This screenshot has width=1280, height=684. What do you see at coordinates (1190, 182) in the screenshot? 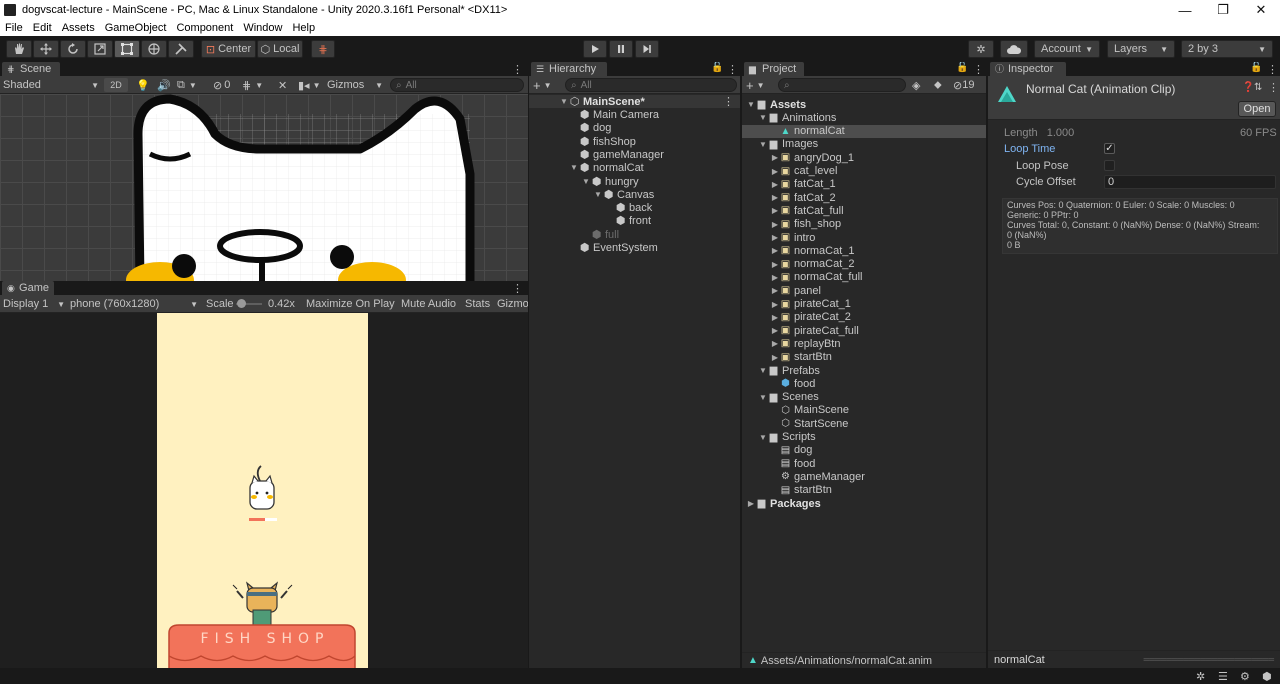
I see `cycle-offset-field: 0` at bounding box center [1190, 182].